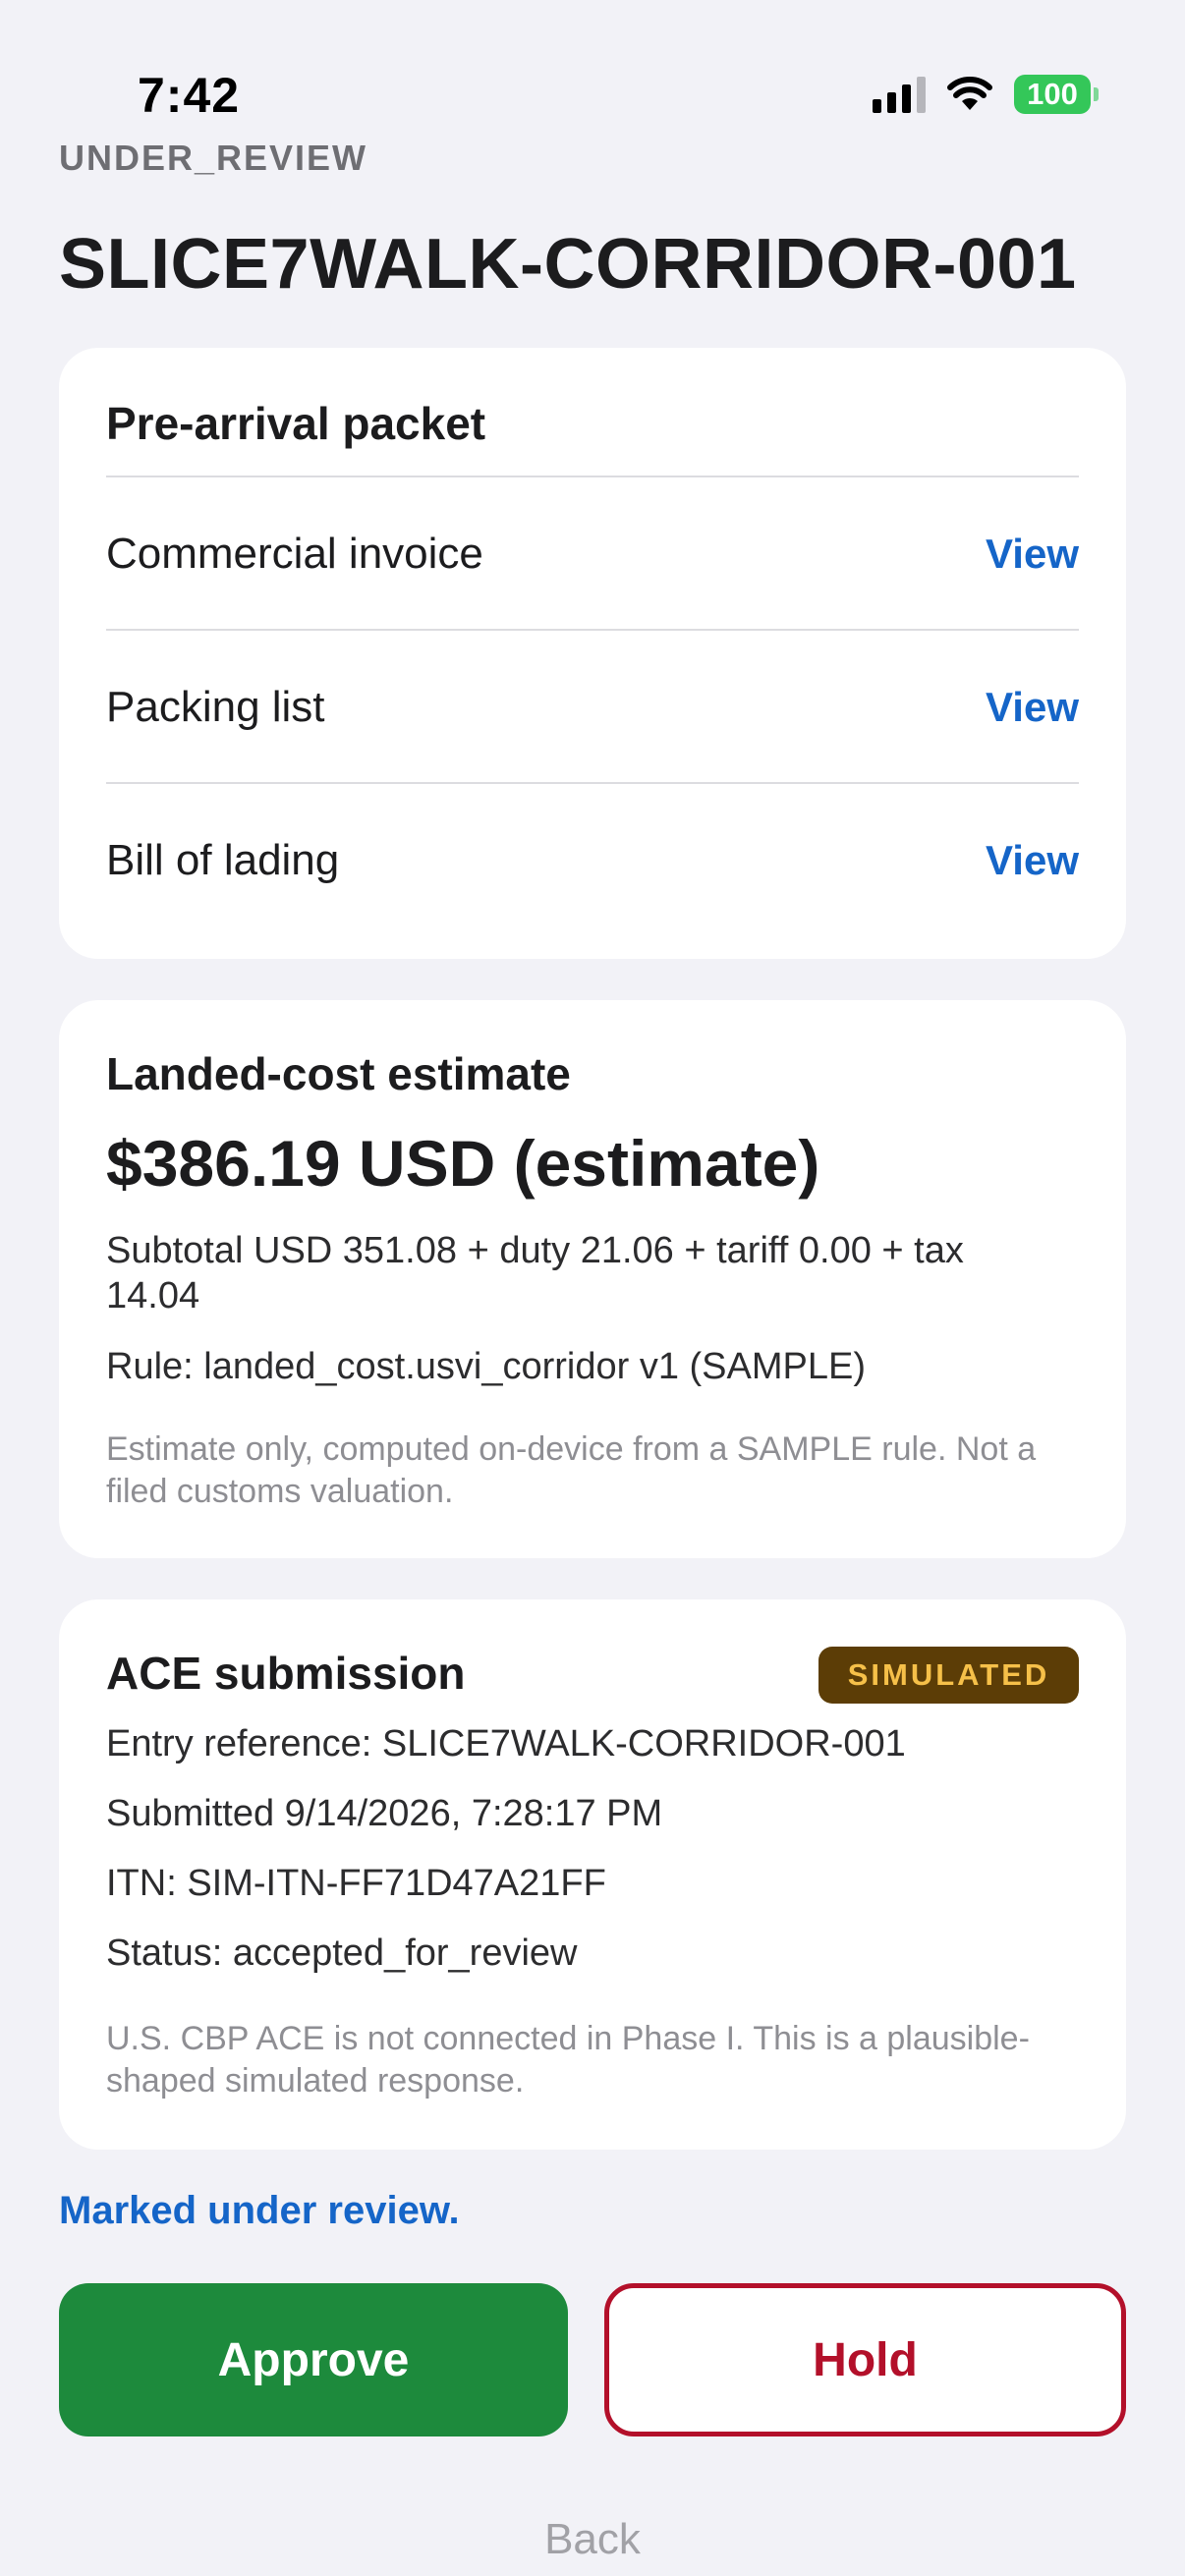 The height and width of the screenshot is (2576, 1185). What do you see at coordinates (592, 554) in the screenshot?
I see `document-row-commercial-invoice: Commercial invoice View` at bounding box center [592, 554].